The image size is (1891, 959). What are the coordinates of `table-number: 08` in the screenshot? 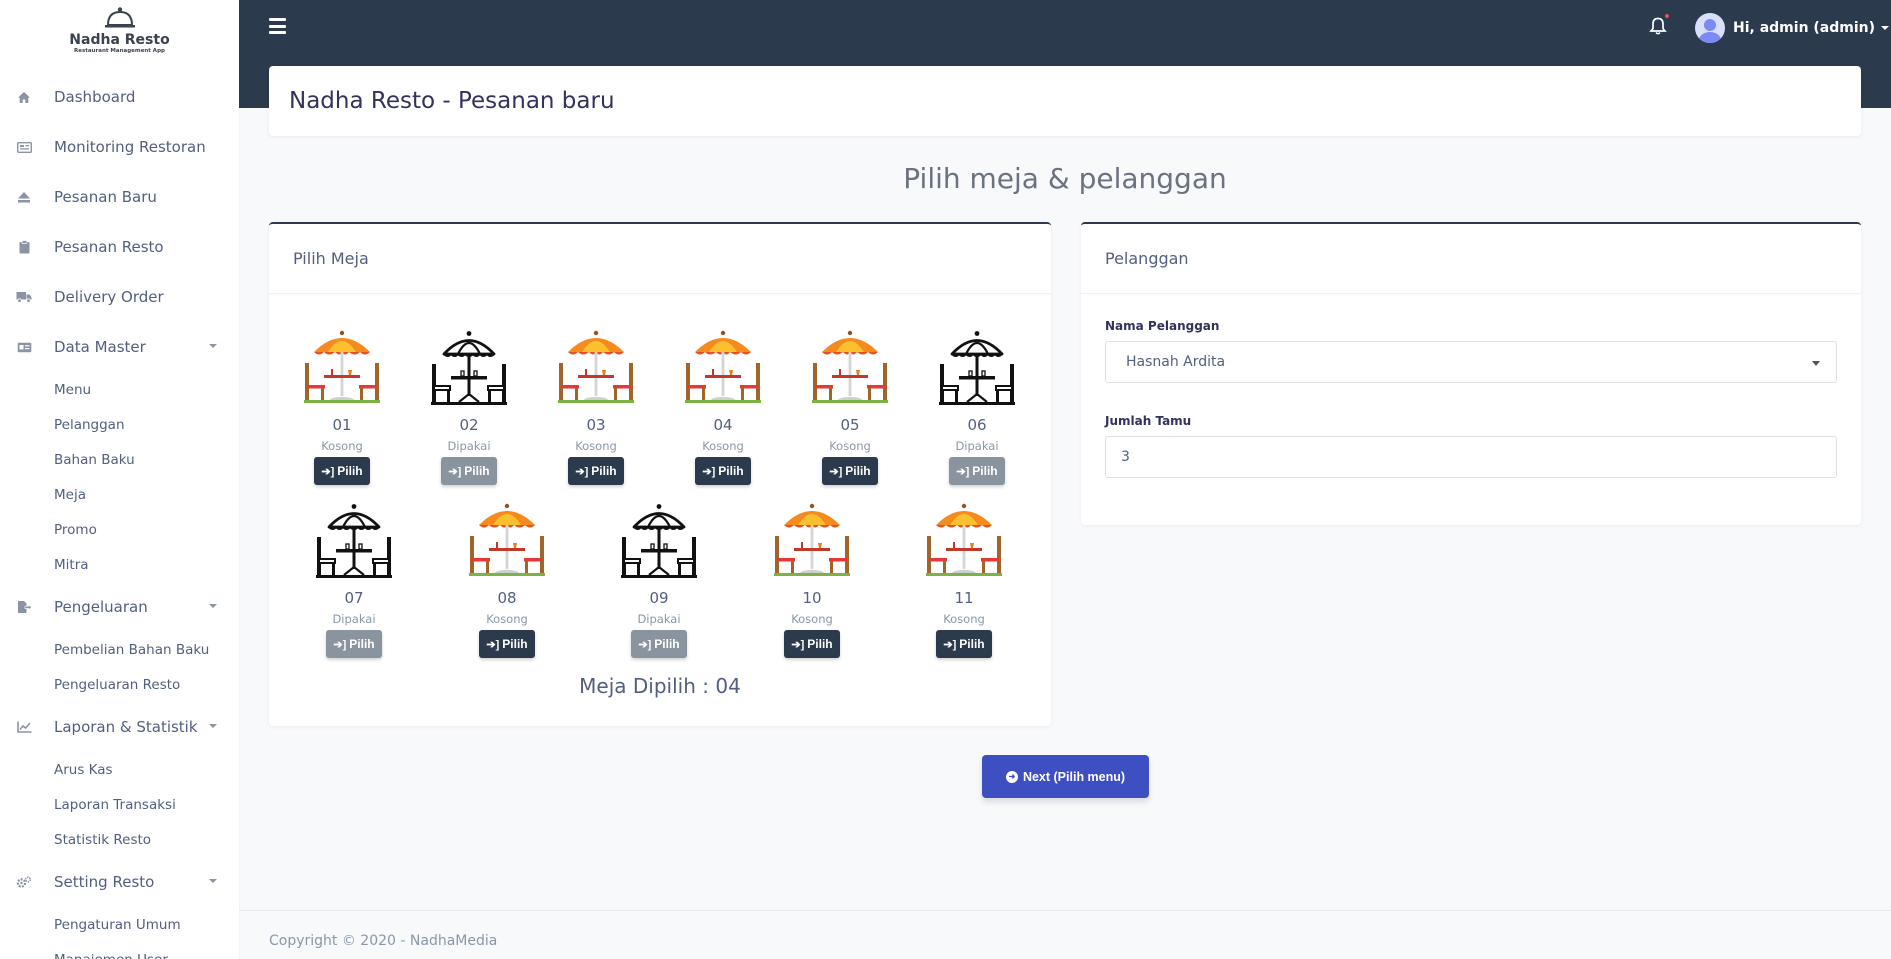 It's located at (507, 598).